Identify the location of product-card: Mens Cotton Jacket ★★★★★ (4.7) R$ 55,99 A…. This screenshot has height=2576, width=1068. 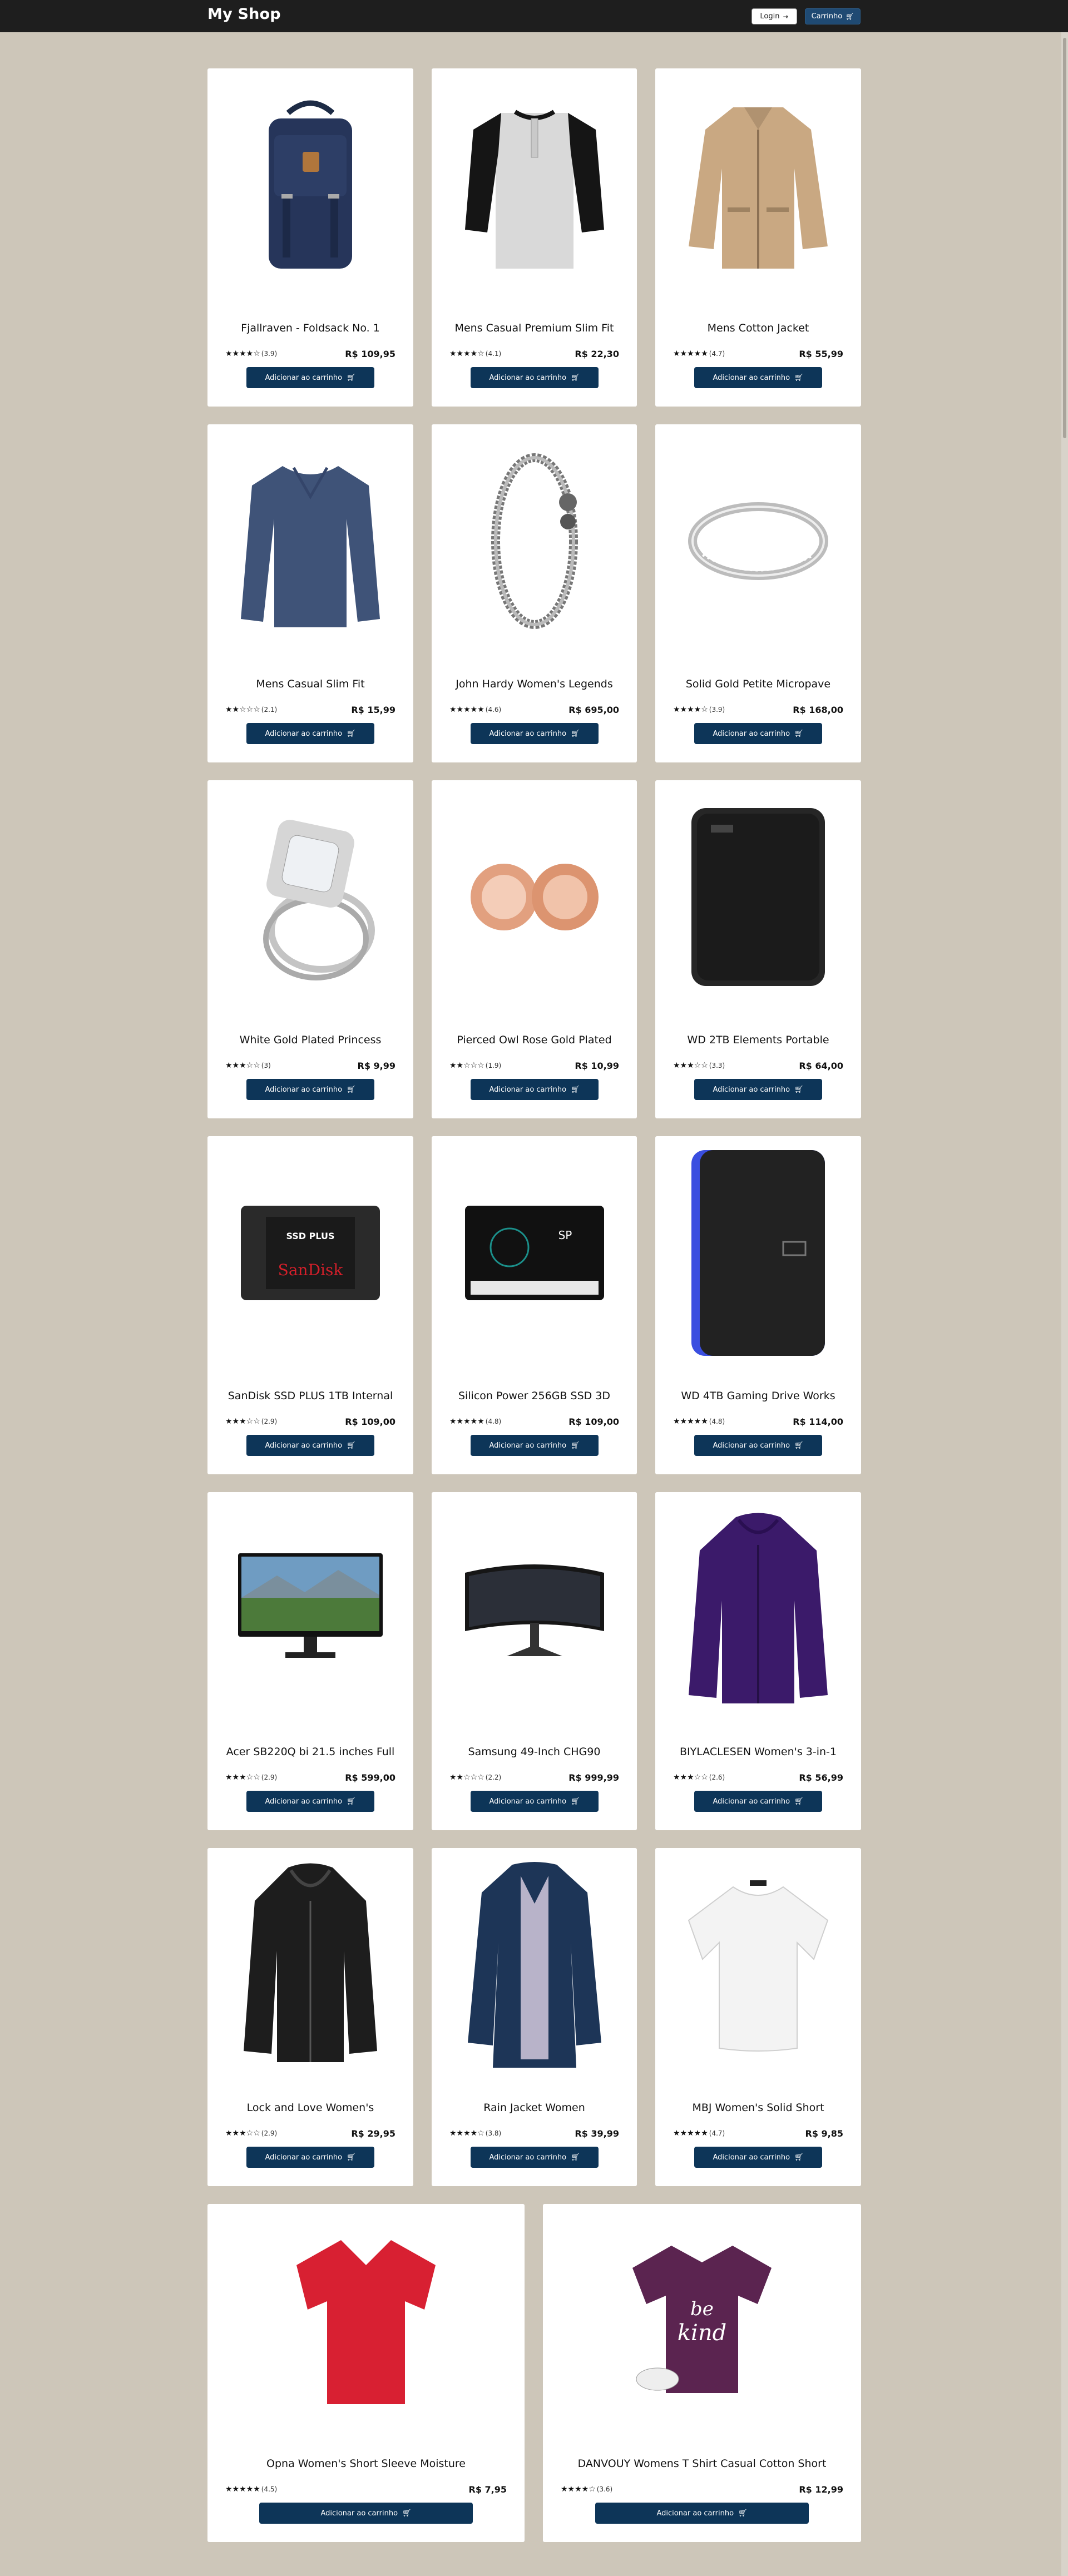
(758, 237).